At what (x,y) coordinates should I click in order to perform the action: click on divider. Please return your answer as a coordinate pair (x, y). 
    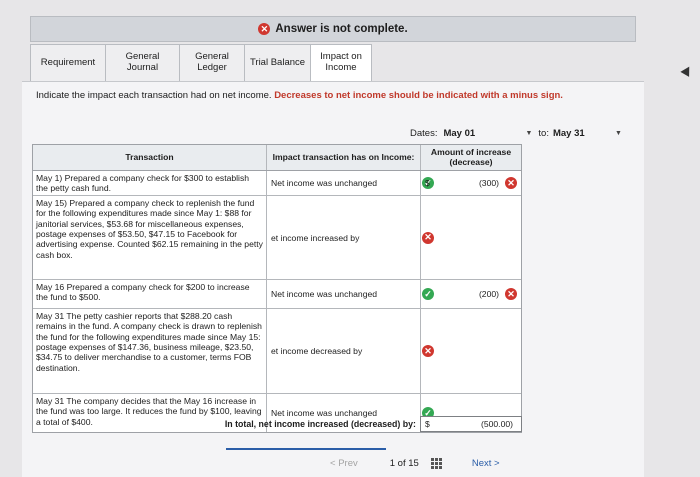
    Looking at the image, I should click on (306, 449).